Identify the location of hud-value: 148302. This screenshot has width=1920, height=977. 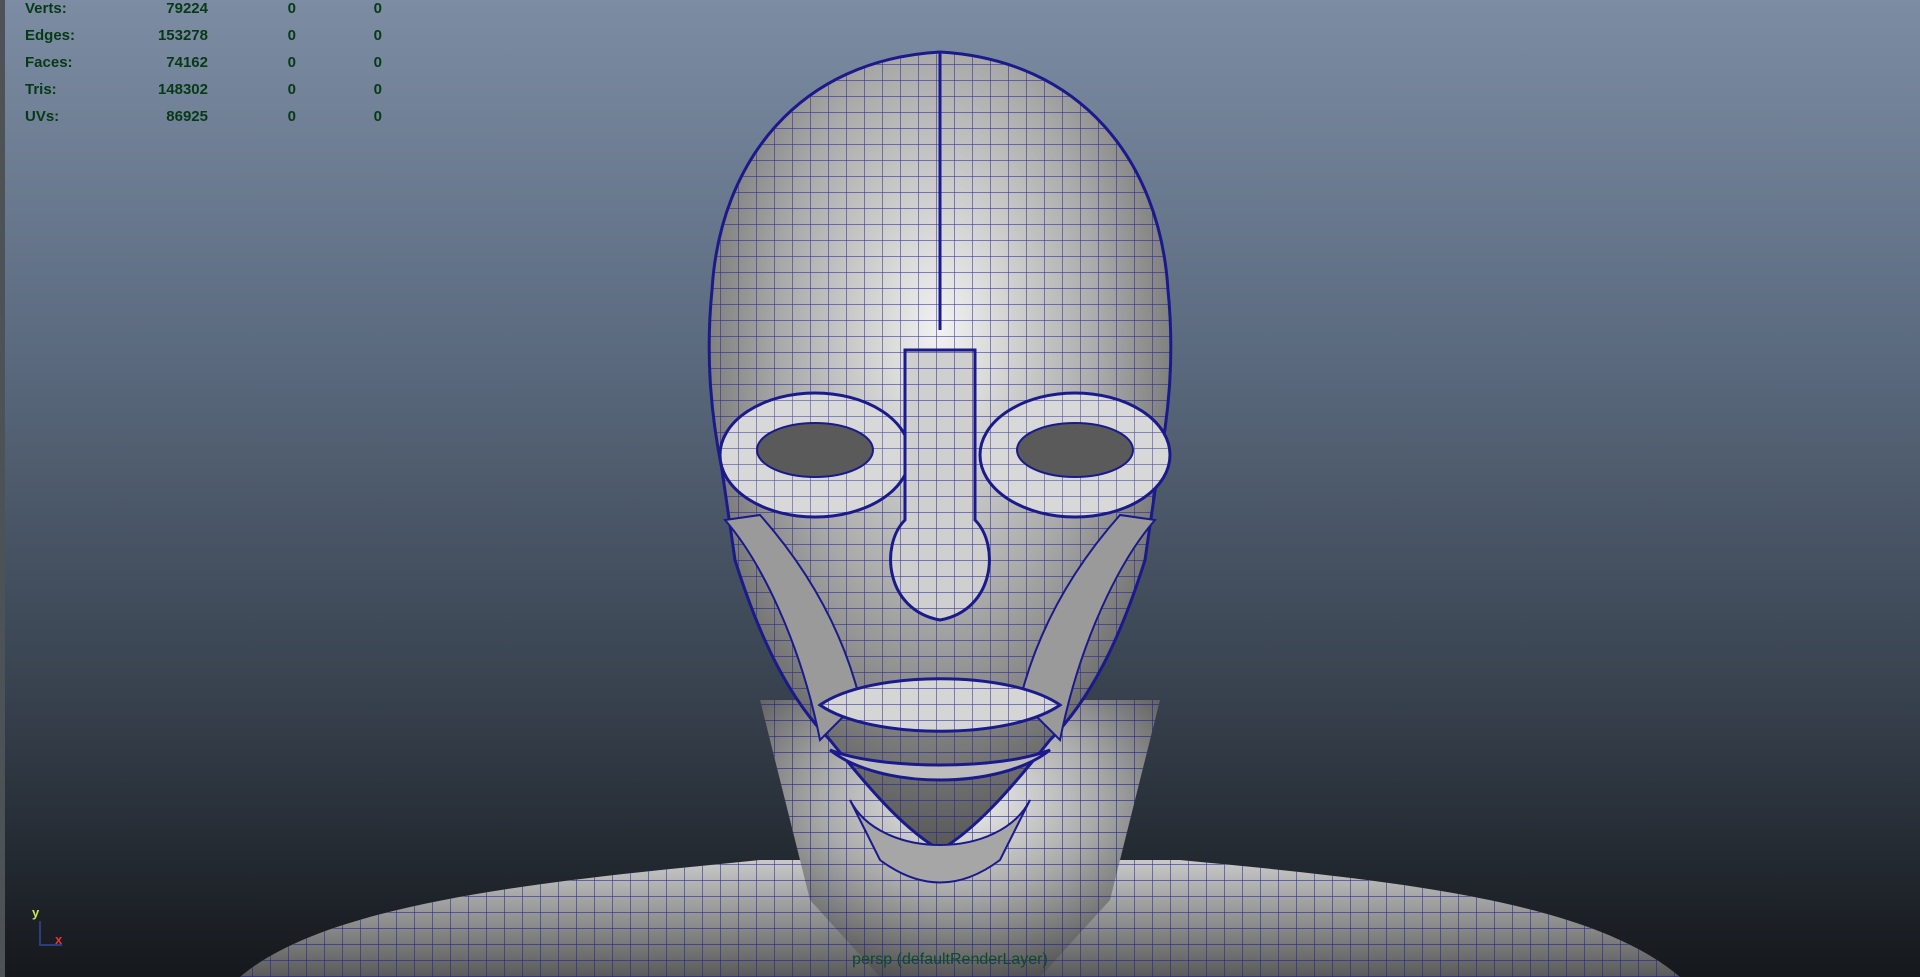
(182, 89).